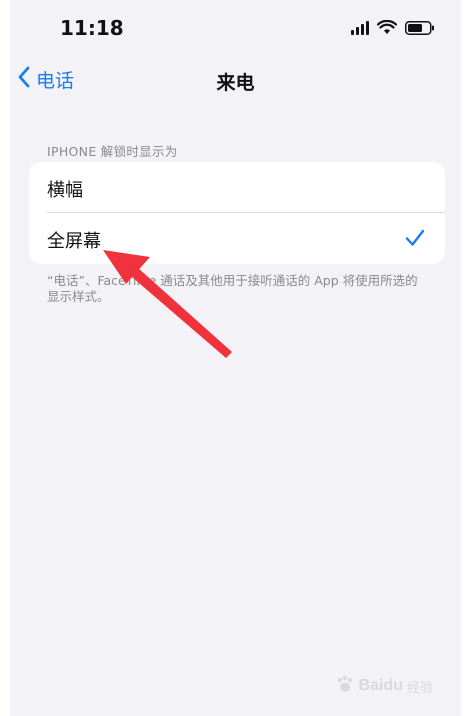 The image size is (465, 716). I want to click on battery-icon, so click(420, 27).